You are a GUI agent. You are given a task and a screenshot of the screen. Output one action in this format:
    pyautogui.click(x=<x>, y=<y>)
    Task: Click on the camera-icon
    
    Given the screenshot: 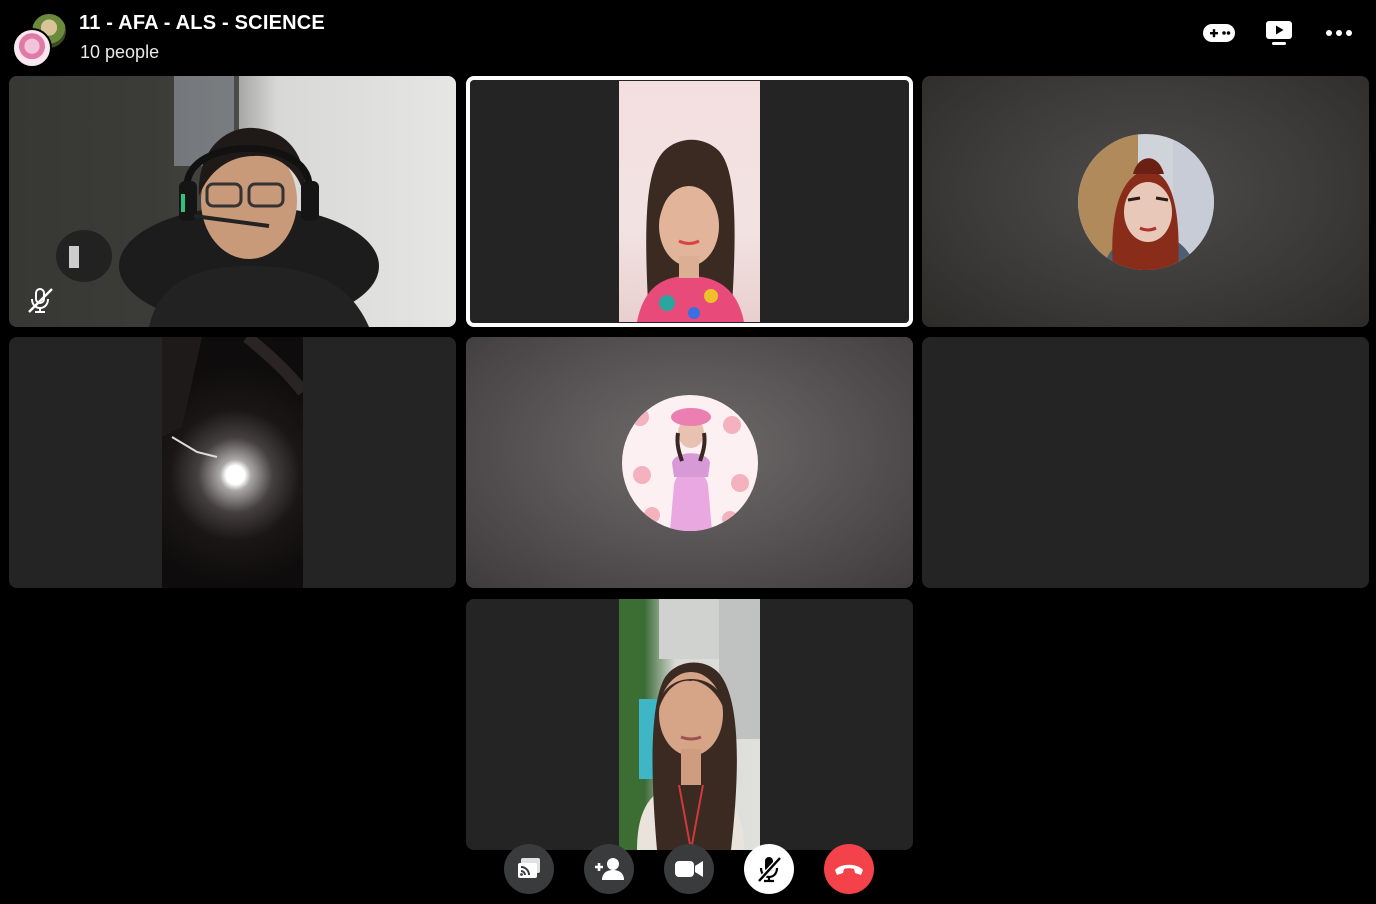 What is the action you would take?
    pyautogui.click(x=689, y=869)
    